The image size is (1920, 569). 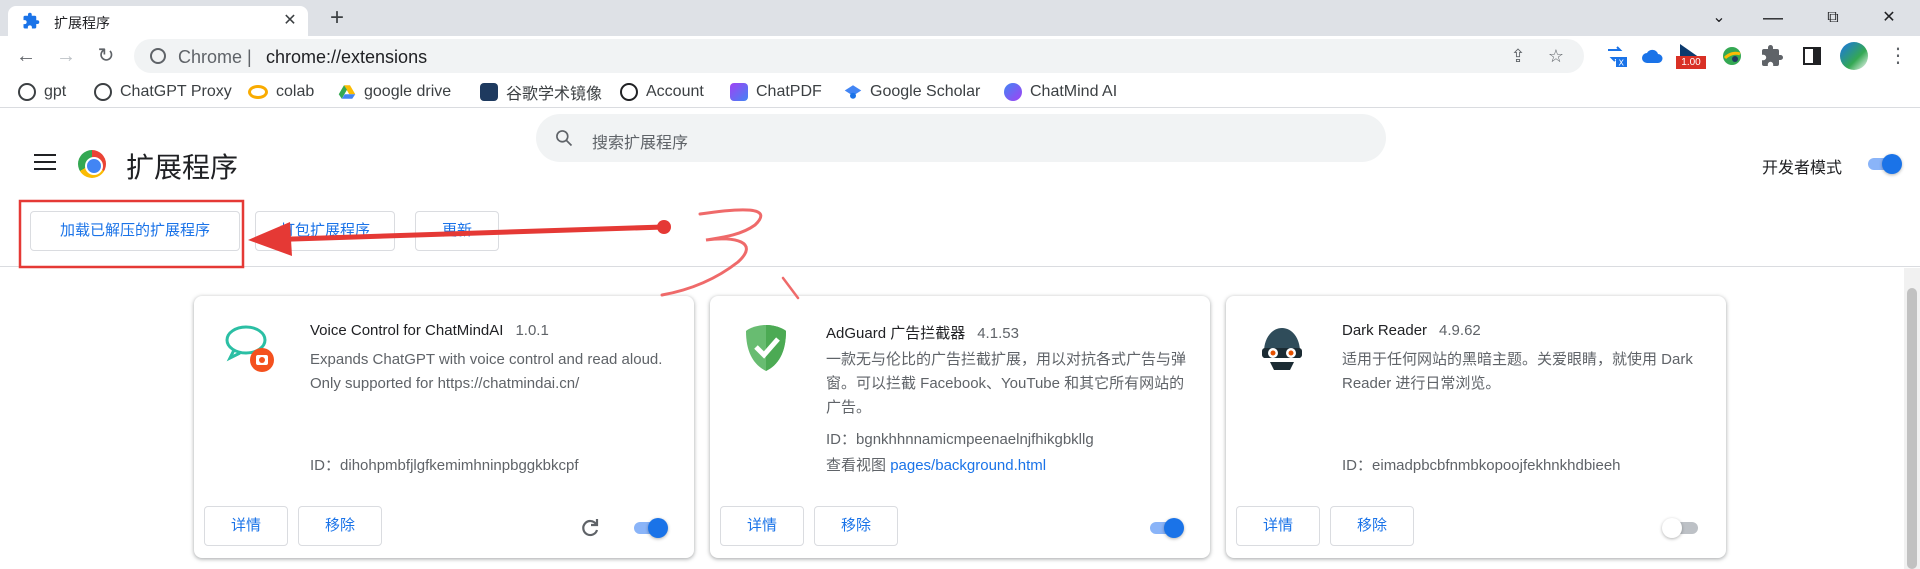 What do you see at coordinates (859, 56) in the screenshot?
I see `address-bar: Chrome | chrome://extensions ⇪ ☆` at bounding box center [859, 56].